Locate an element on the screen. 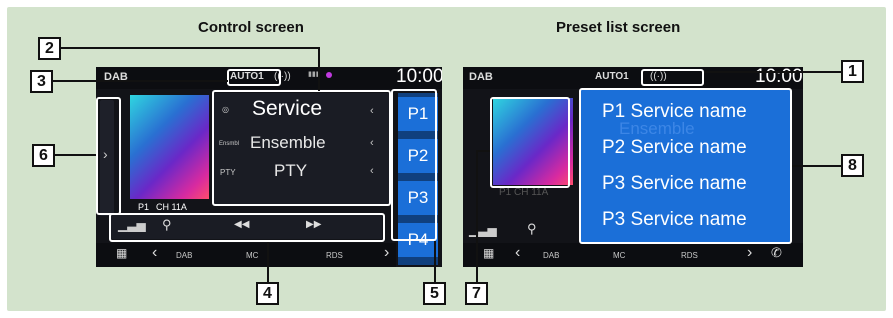 The height and width of the screenshot is (318, 893). callout-1: 1 is located at coordinates (852, 71).